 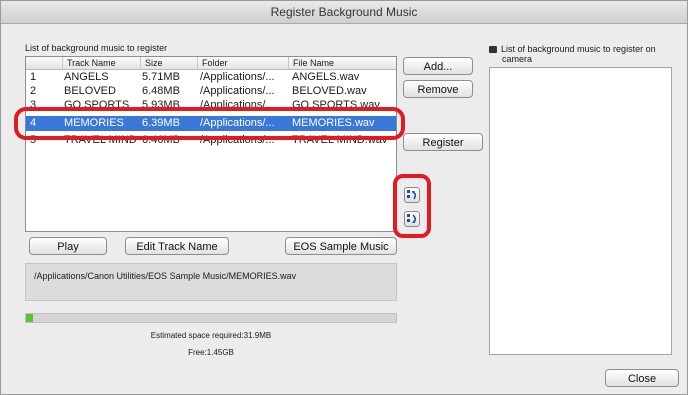 I want to click on col-header-size: Size, so click(x=168, y=63).